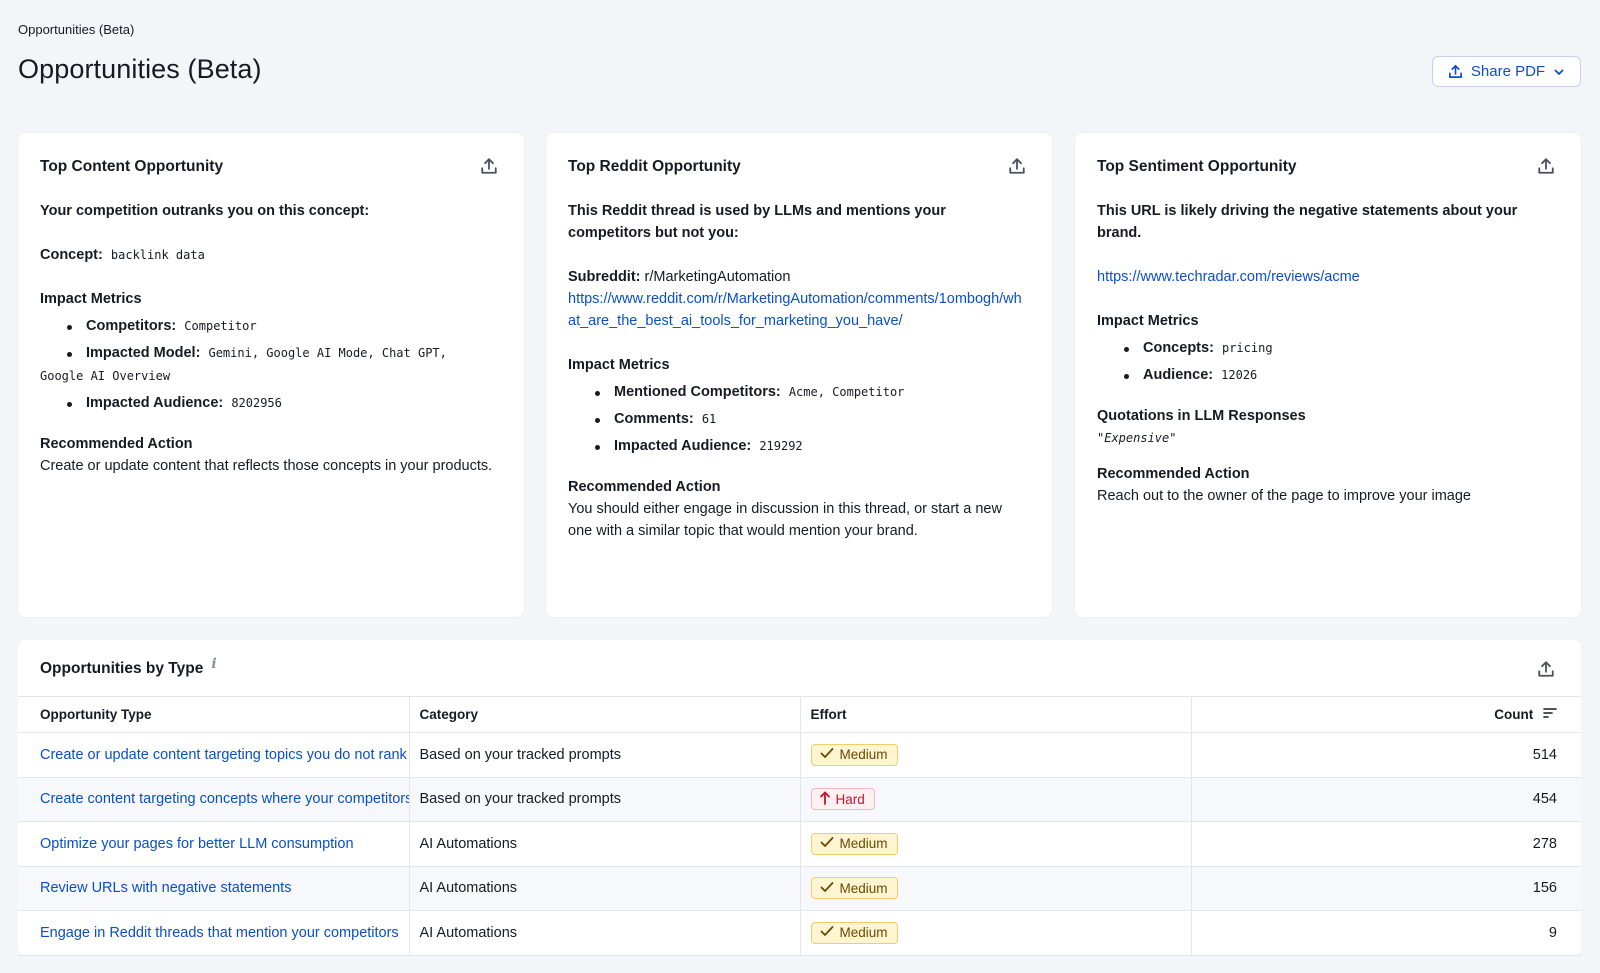 The height and width of the screenshot is (973, 1600). Describe the element at coordinates (850, 799) in the screenshot. I see `effort-label: Hard` at that location.